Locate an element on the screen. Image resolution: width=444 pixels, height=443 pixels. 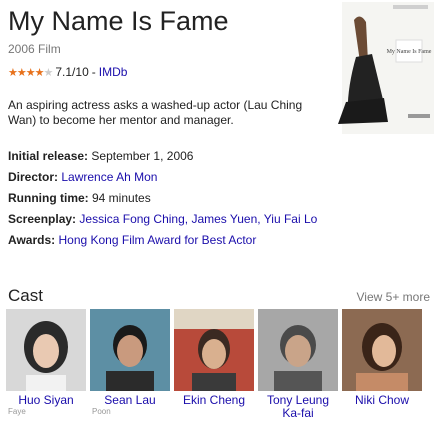
cast-name: Sean Lau is located at coordinates (130, 400).